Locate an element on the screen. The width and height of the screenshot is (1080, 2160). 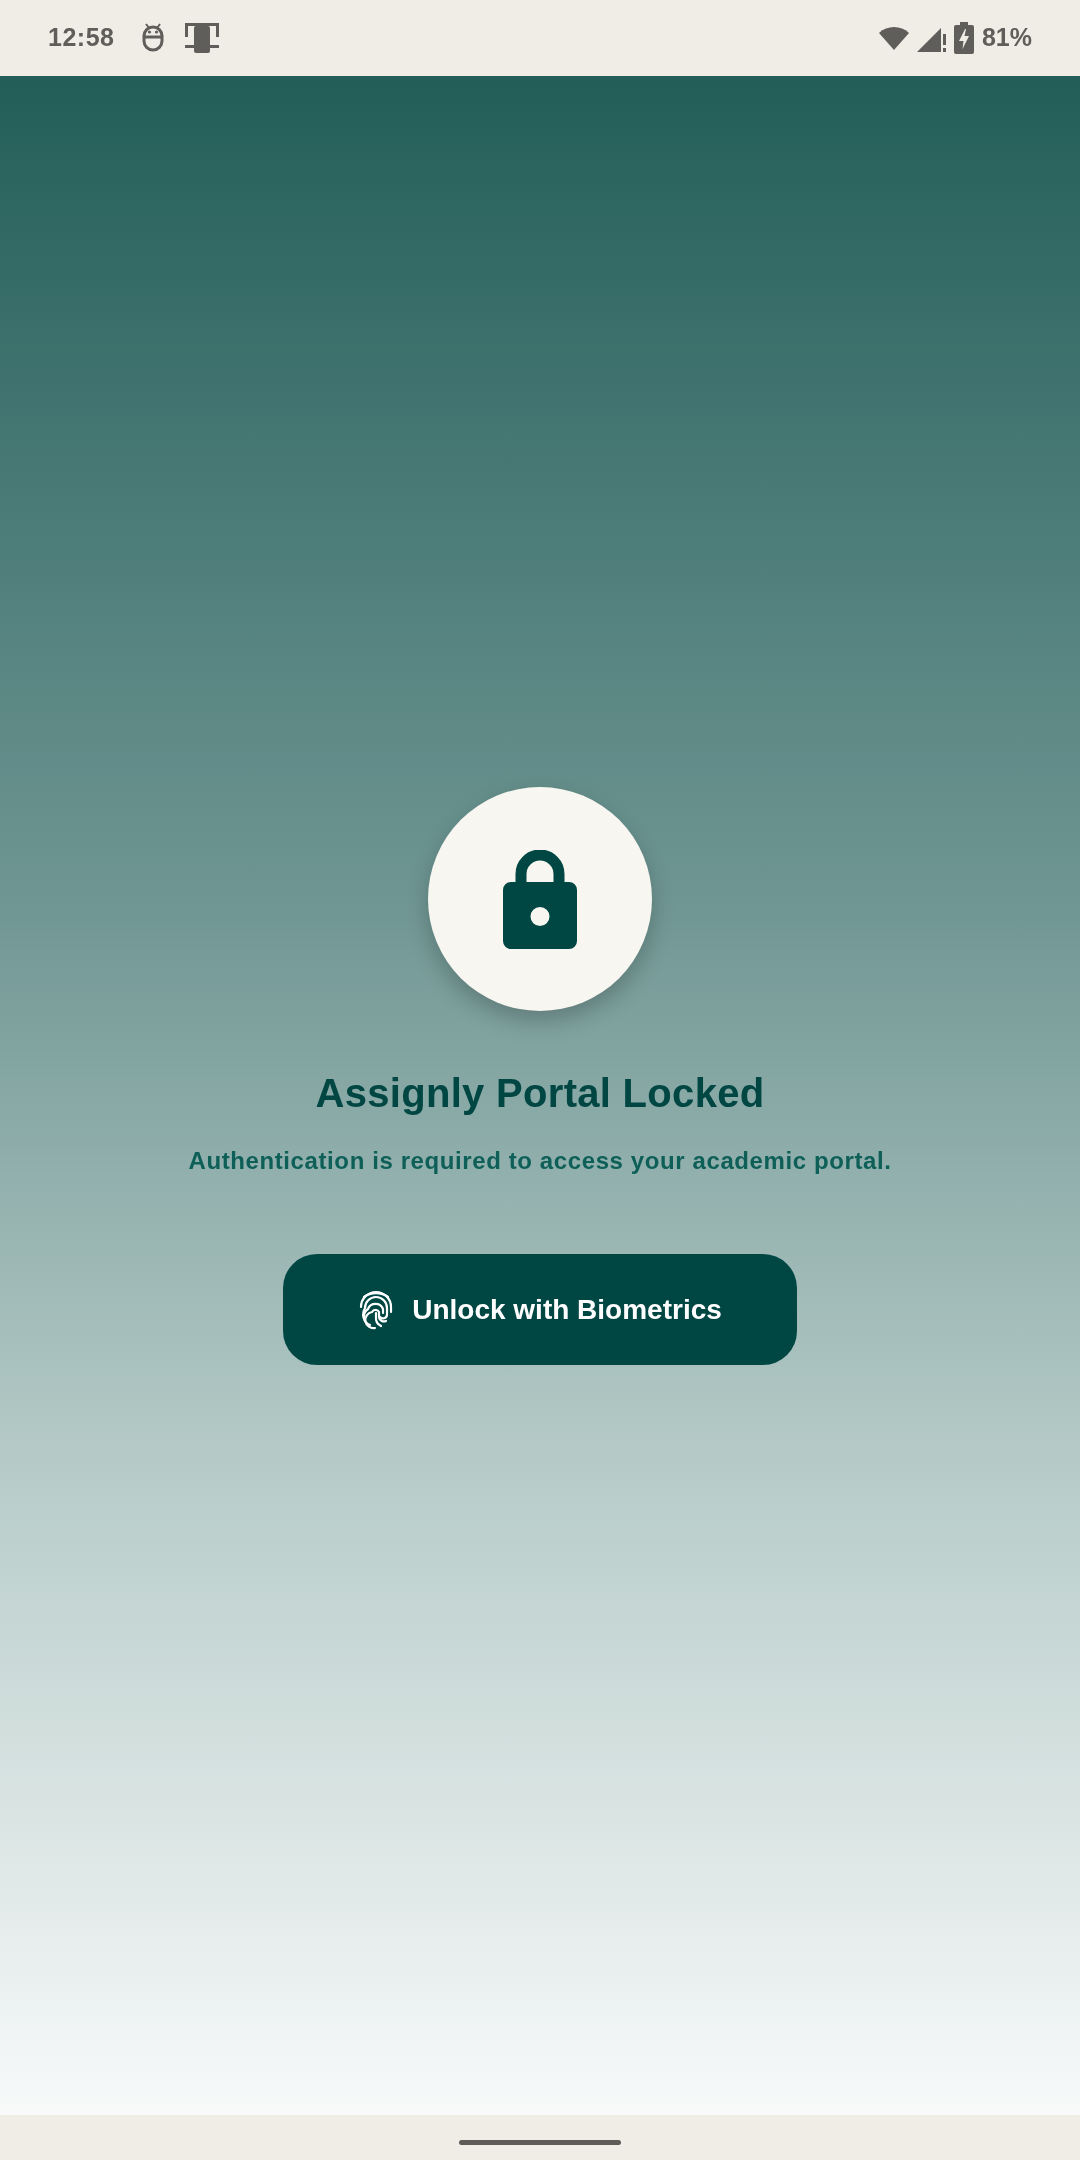
battery-percentage: 81% is located at coordinates (1006, 38).